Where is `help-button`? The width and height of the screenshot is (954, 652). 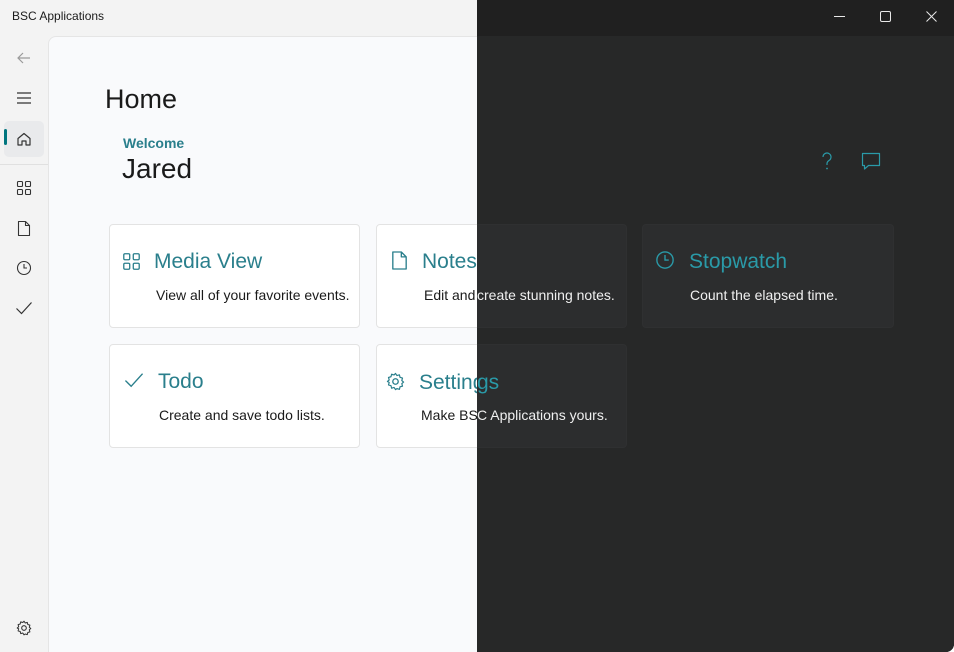 help-button is located at coordinates (827, 161).